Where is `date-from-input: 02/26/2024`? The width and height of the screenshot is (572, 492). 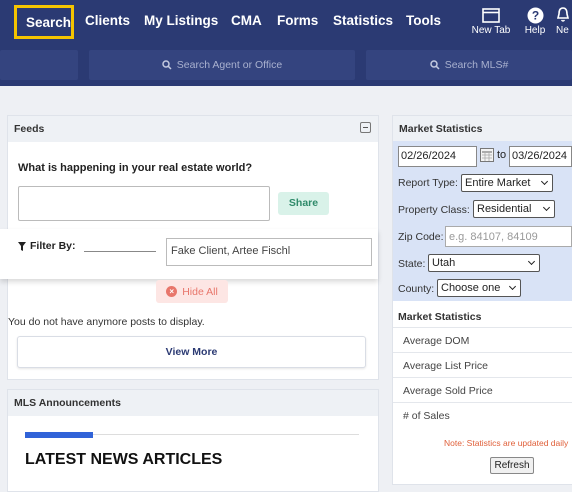
date-from-input: 02/26/2024 is located at coordinates (437, 156).